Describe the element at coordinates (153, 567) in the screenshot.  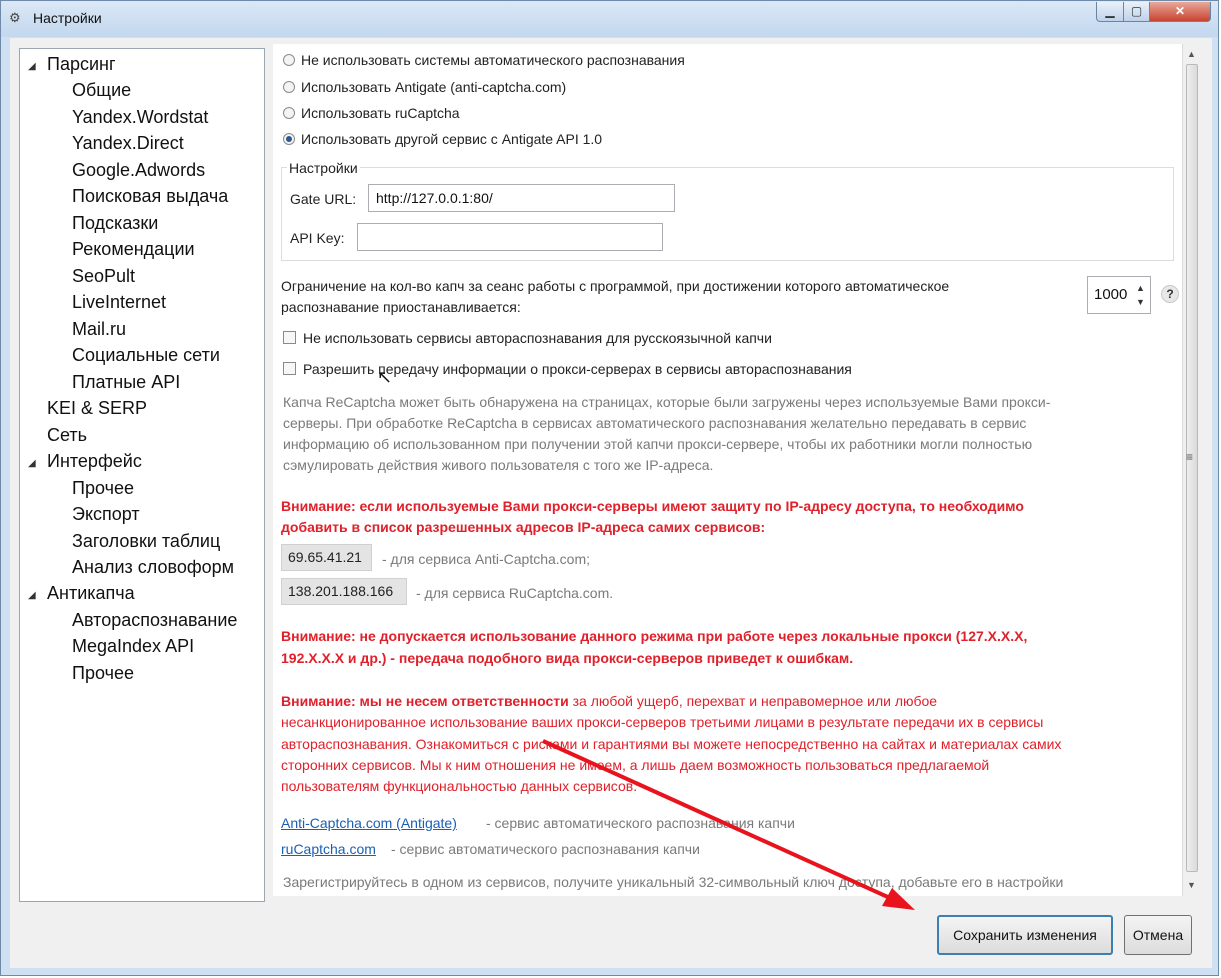
I see `tree-item-wordforms: Анализ словоформ` at that location.